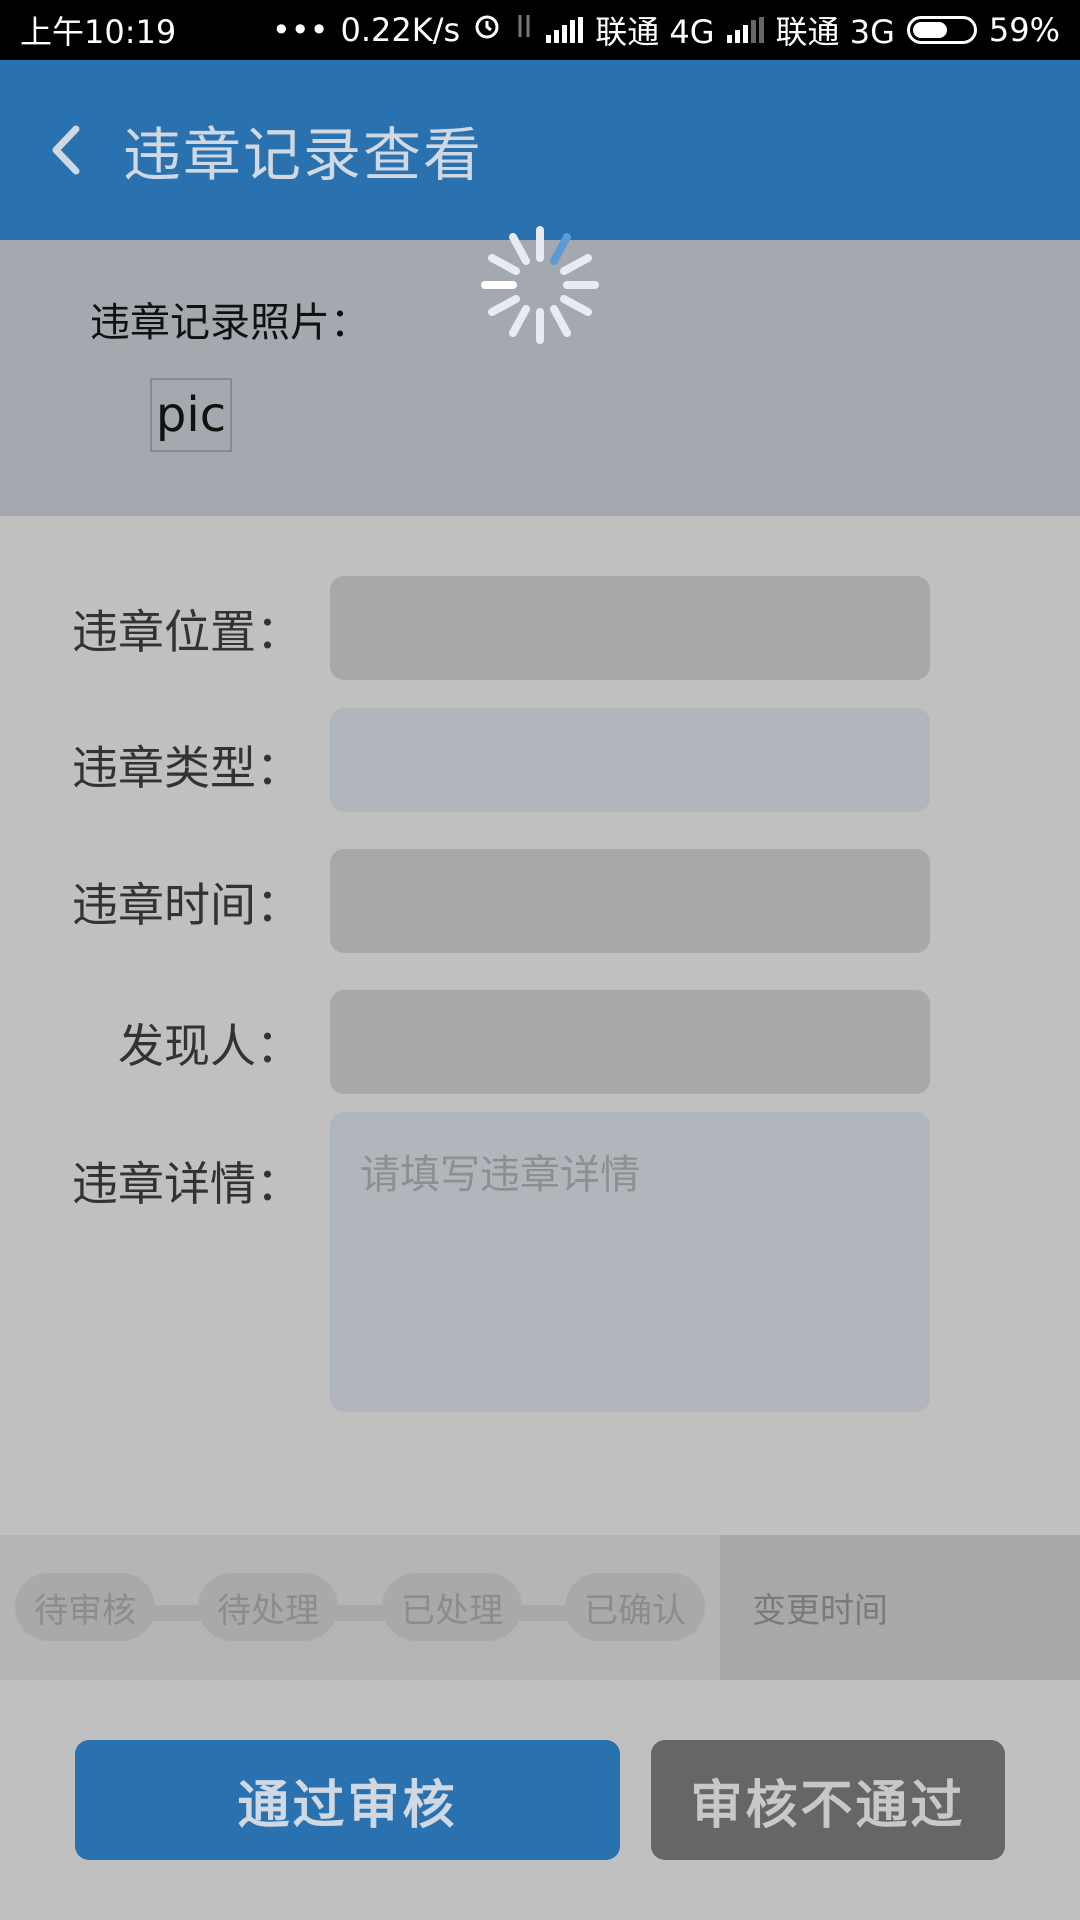 This screenshot has height=1920, width=1080. What do you see at coordinates (187, 905) in the screenshot?
I see `time-label: 违章时间：` at bounding box center [187, 905].